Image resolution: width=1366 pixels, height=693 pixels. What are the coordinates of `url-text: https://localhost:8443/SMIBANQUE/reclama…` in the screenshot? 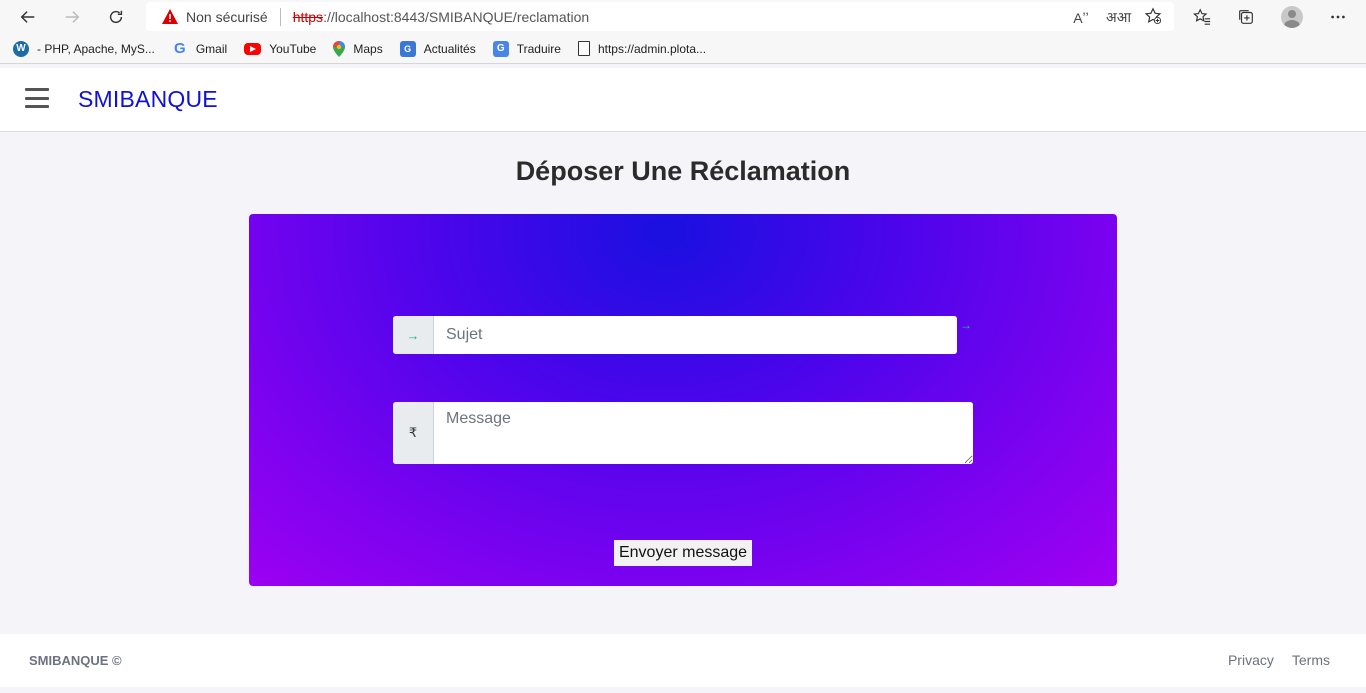 It's located at (441, 17).